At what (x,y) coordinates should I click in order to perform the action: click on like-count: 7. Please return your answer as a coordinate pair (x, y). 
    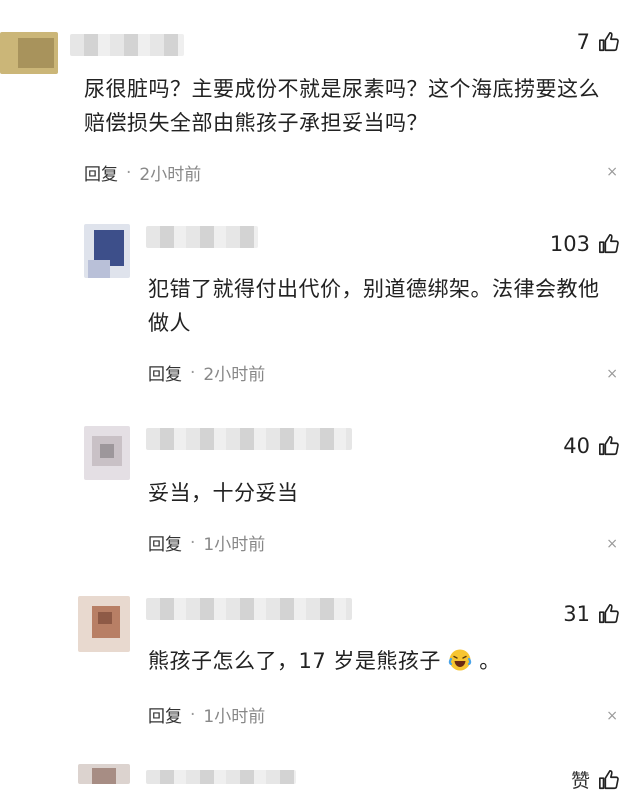
    Looking at the image, I should click on (583, 42).